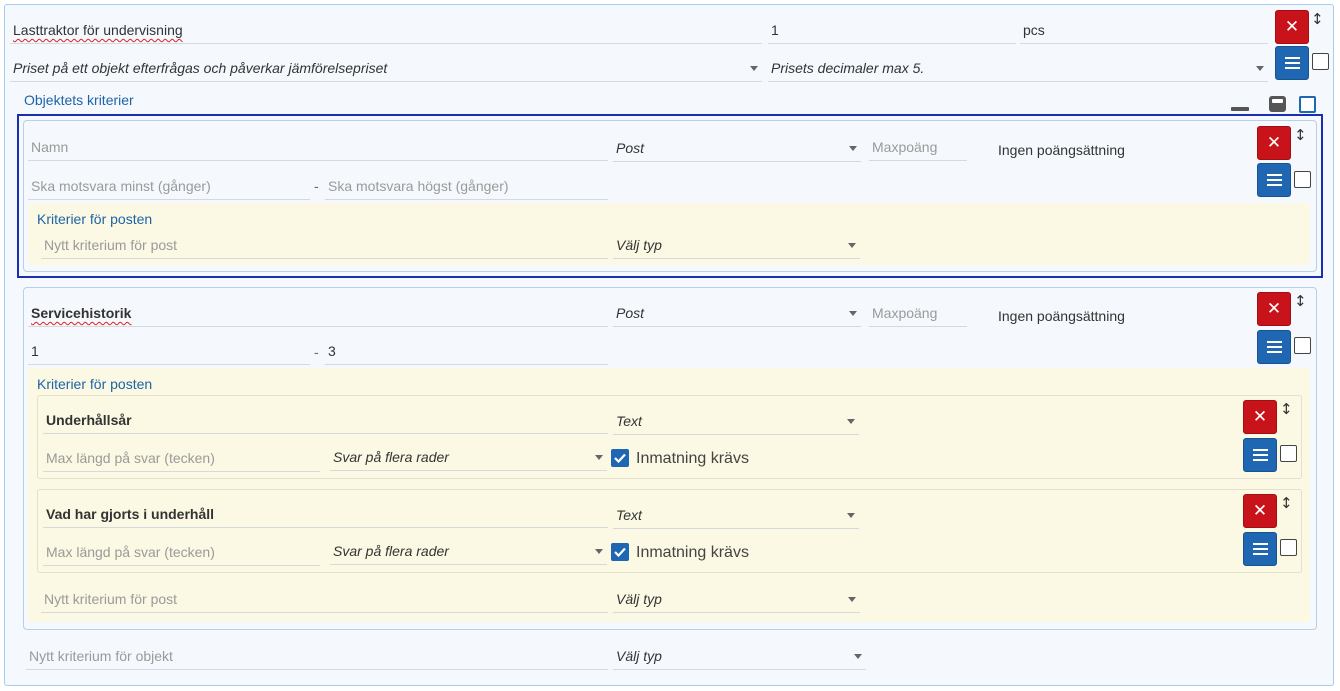 This screenshot has width=1340, height=691. What do you see at coordinates (169, 186) in the screenshot?
I see `min-count-input: Ska motsvara minst (gånger)` at bounding box center [169, 186].